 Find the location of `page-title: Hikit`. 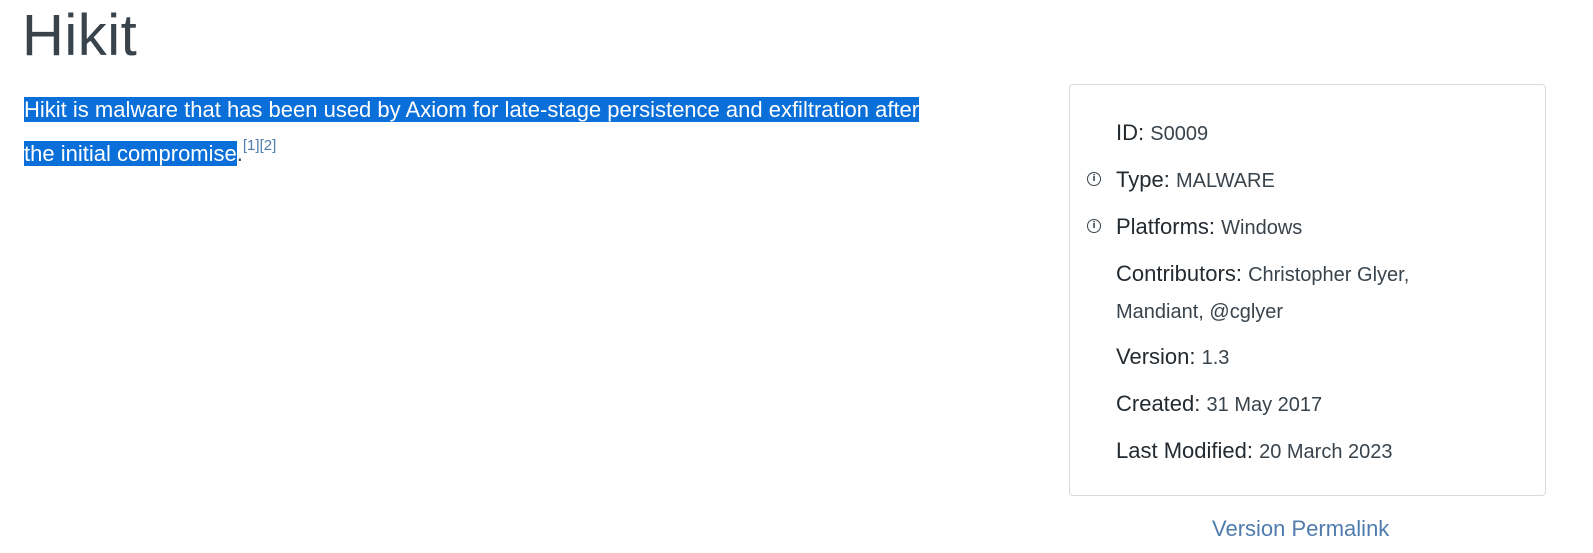

page-title: Hikit is located at coordinates (80, 35).